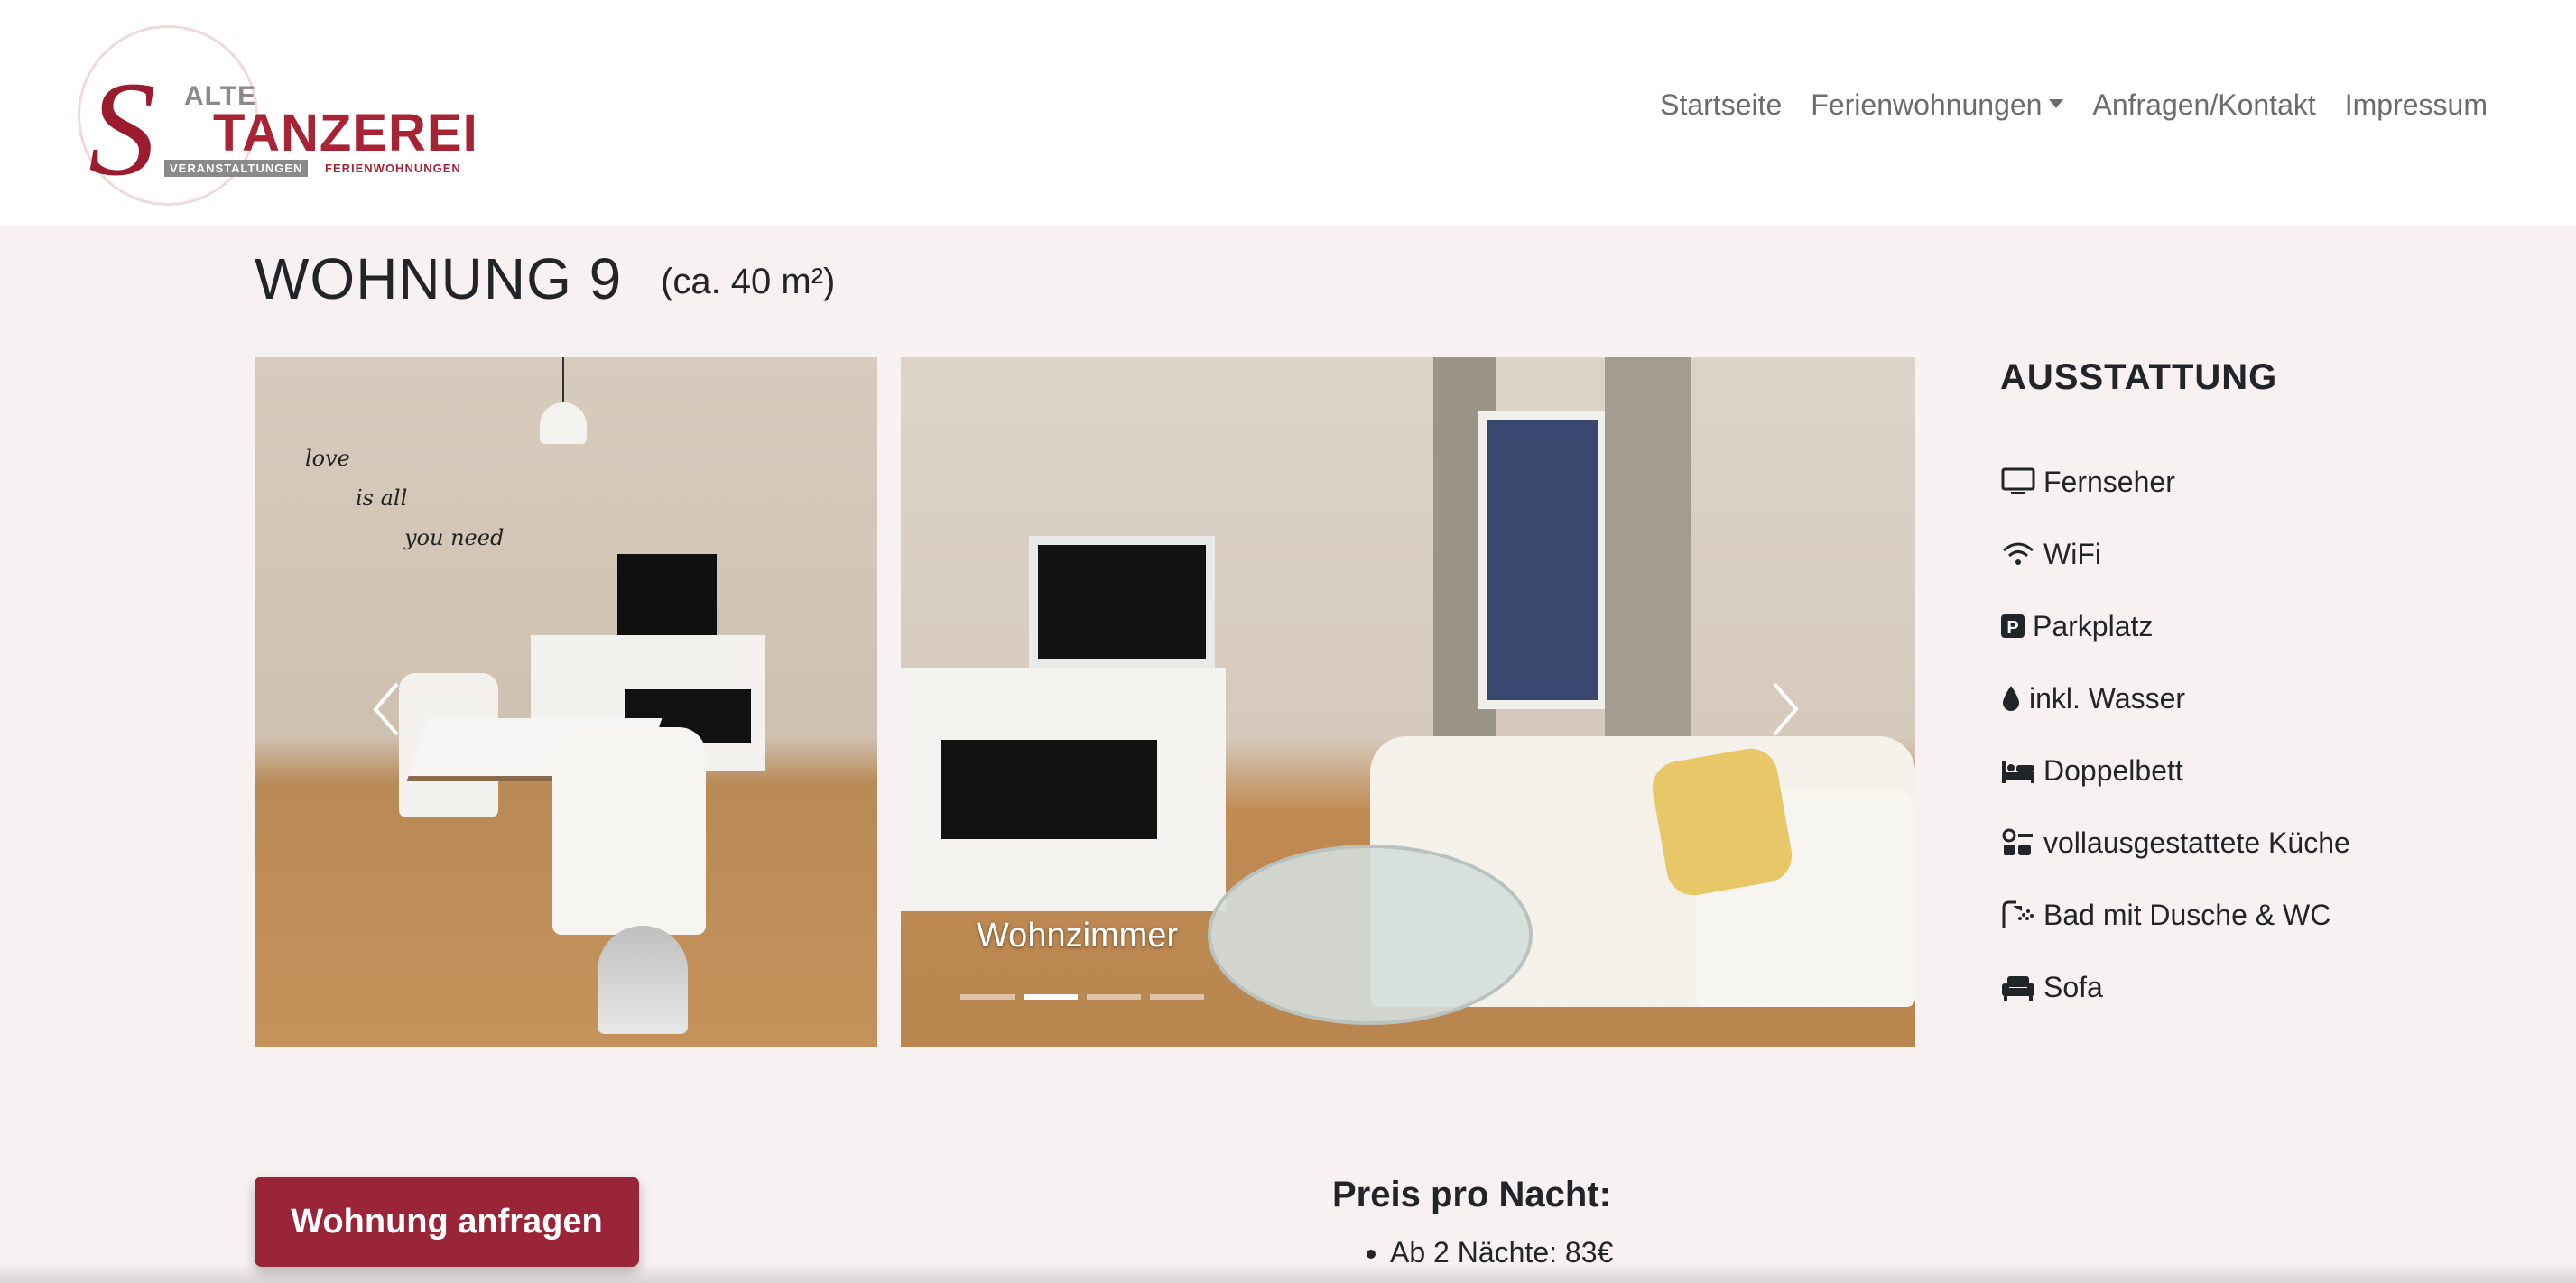 This screenshot has width=2576, height=1283. I want to click on amenity-item: inkl. Wasser, so click(2175, 698).